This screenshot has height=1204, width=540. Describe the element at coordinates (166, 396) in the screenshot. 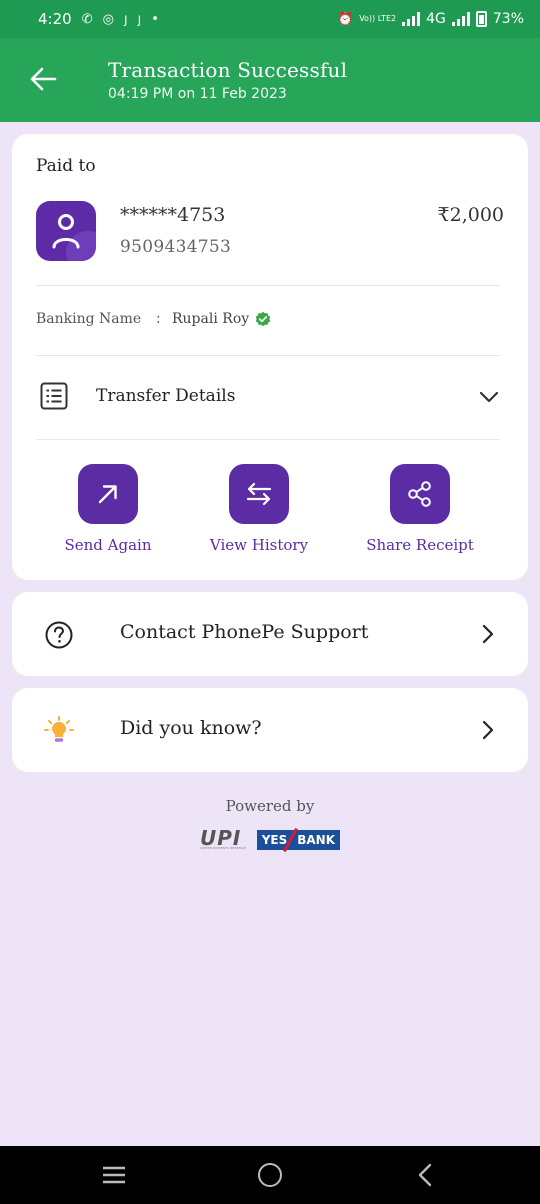

I see `transfer-details-label: Transfer Details` at that location.